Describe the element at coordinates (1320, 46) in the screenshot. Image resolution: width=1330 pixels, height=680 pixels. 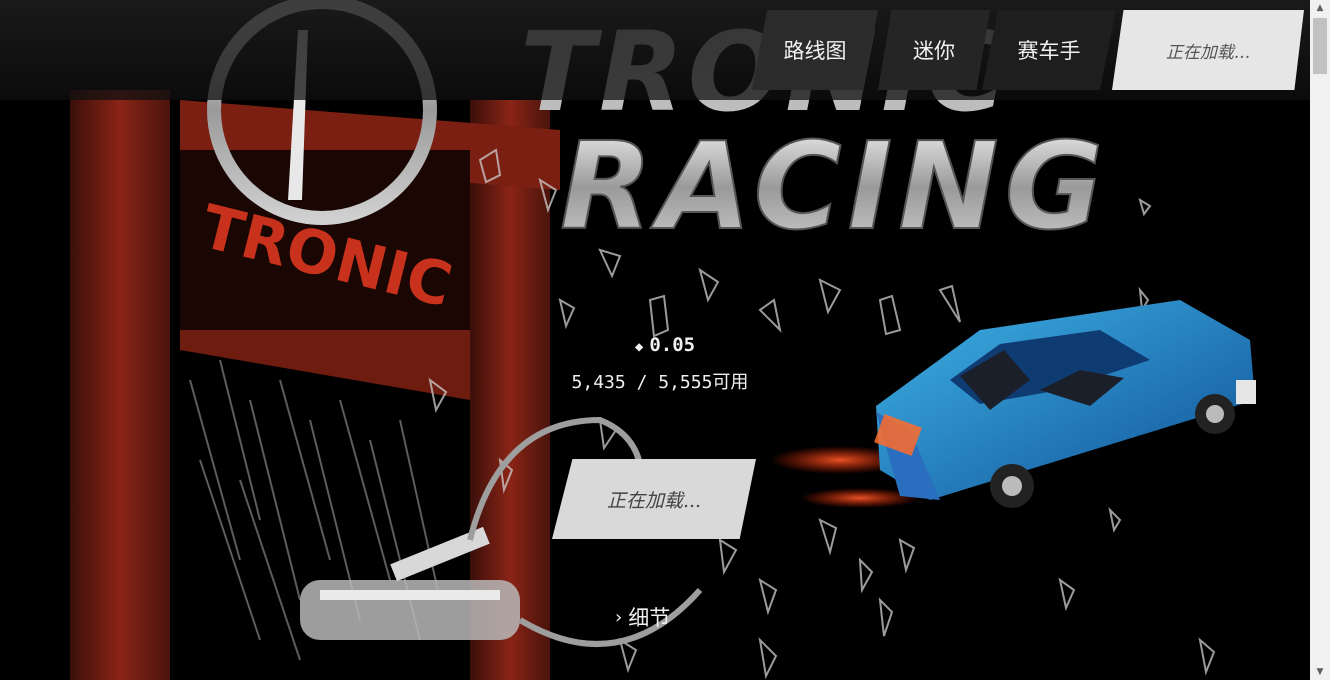
I see `scrollbar-thumb` at that location.